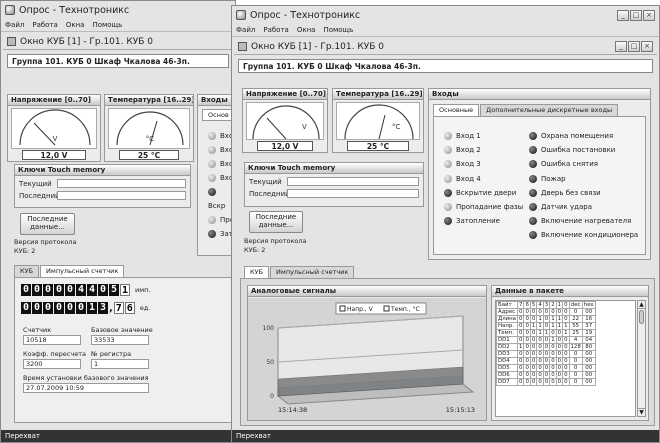  What do you see at coordinates (275, 241) in the screenshot?
I see `protocol-label: Версия протокола` at bounding box center [275, 241].